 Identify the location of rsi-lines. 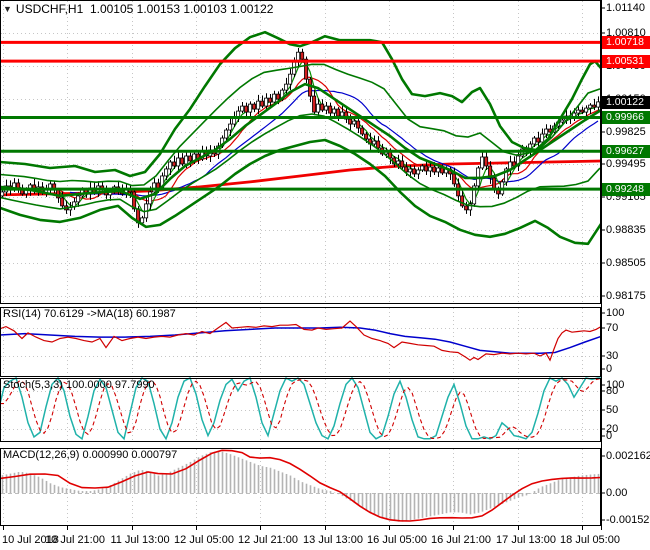
(301, 341).